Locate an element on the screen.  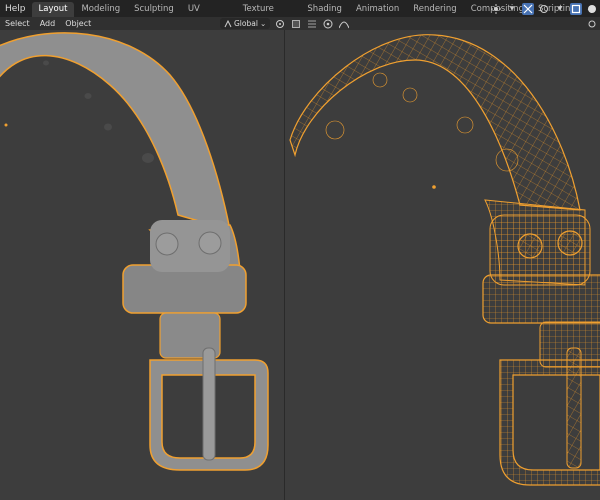
overlay-icon is located at coordinates (544, 9).